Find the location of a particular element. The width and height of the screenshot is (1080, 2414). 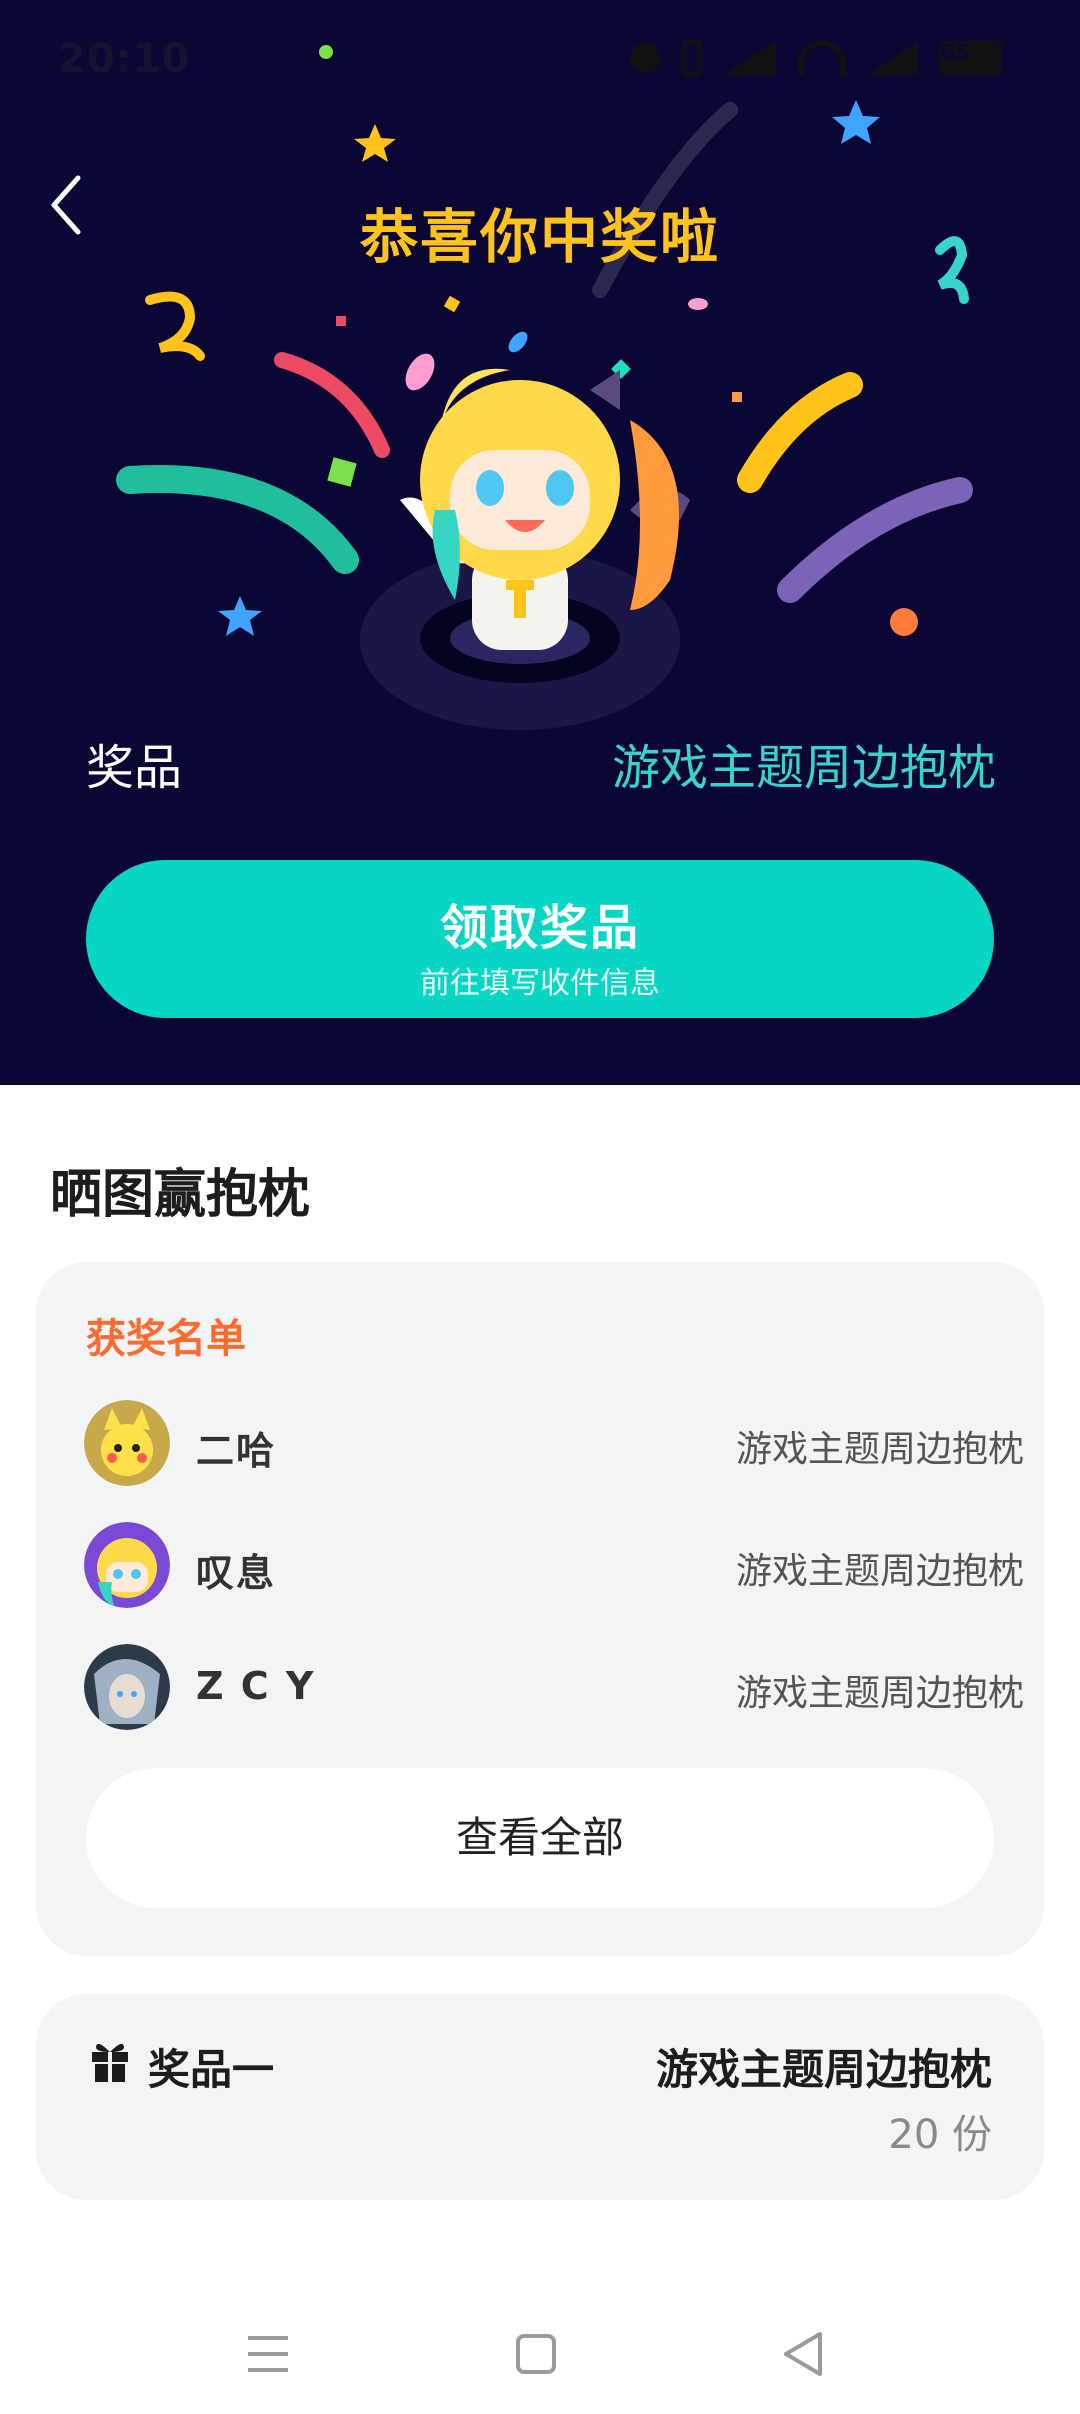

menu-icon is located at coordinates (268, 2354).